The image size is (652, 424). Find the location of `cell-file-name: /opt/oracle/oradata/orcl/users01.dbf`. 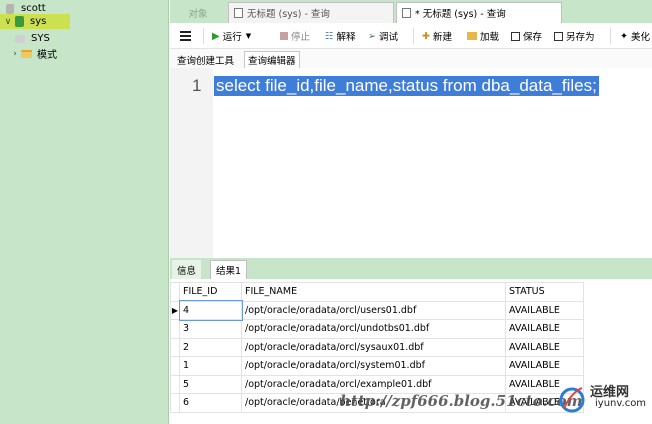

cell-file-name: /opt/oracle/oradata/orcl/users01.dbf is located at coordinates (373, 310).